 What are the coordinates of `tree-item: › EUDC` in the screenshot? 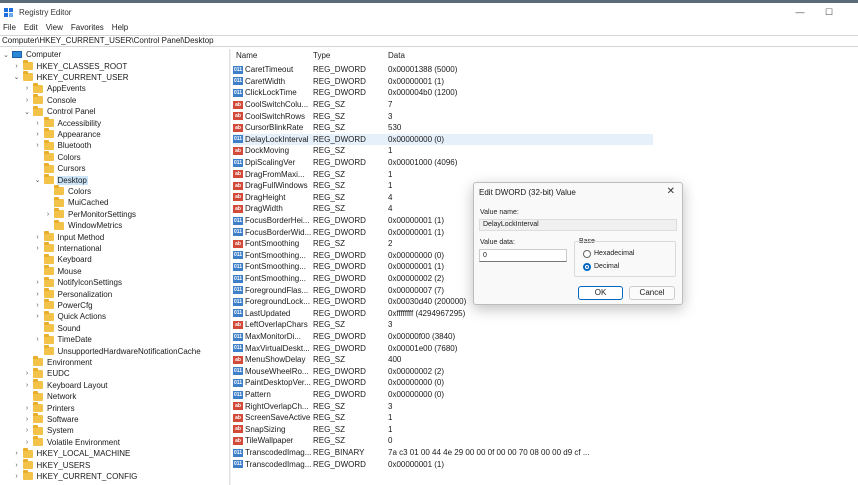 It's located at (47, 373).